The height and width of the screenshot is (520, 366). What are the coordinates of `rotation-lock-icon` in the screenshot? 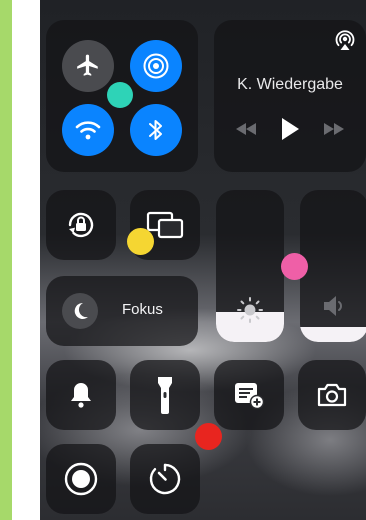 It's located at (81, 225).